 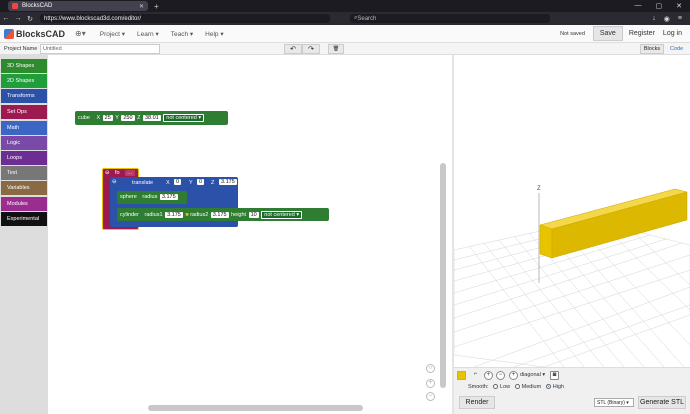 What do you see at coordinates (311, 49) in the screenshot?
I see `redo-button: ↷` at bounding box center [311, 49].